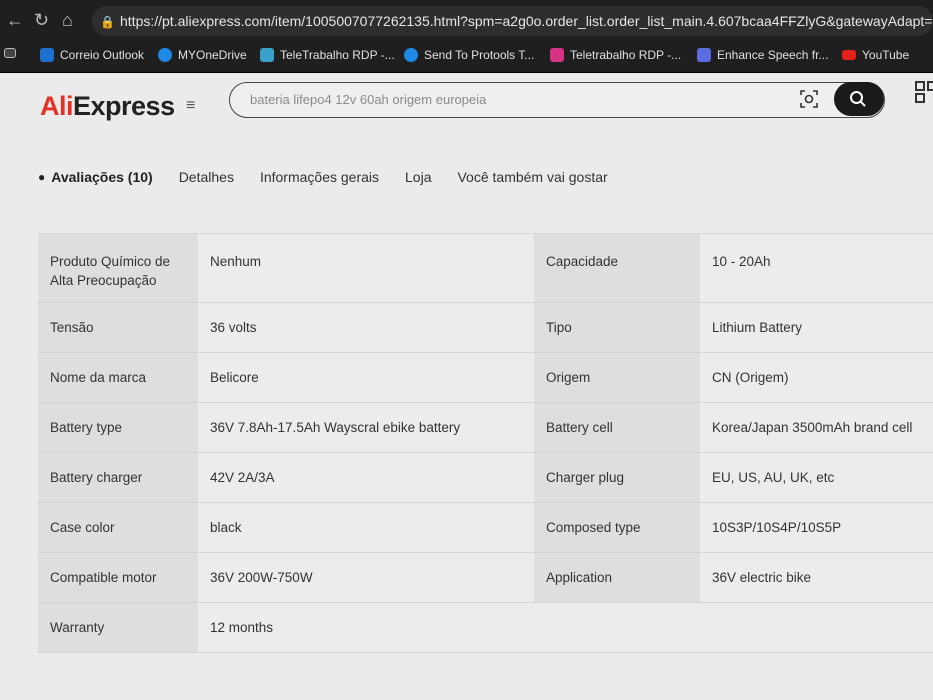  What do you see at coordinates (557, 100) in the screenshot?
I see `search-bar: bateria lifepo4 12v 60ah origem europeia` at bounding box center [557, 100].